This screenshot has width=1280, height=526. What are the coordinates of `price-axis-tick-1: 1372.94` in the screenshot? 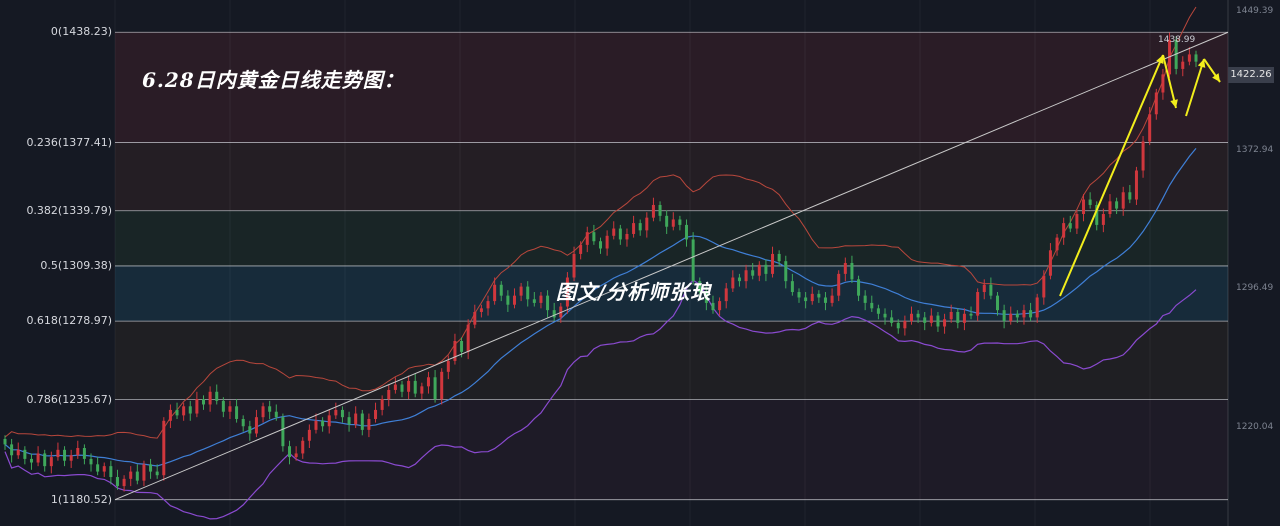 It's located at (1255, 149).